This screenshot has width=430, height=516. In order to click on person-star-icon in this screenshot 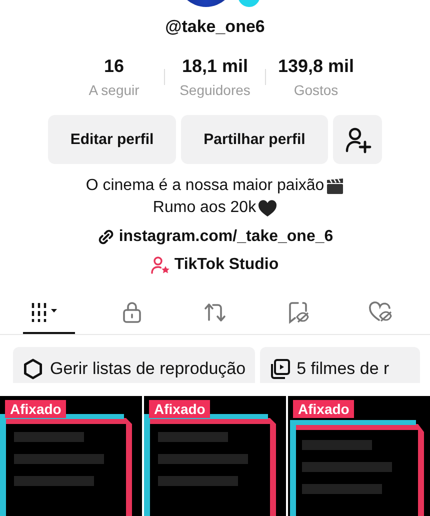, I will do `click(160, 265)`.